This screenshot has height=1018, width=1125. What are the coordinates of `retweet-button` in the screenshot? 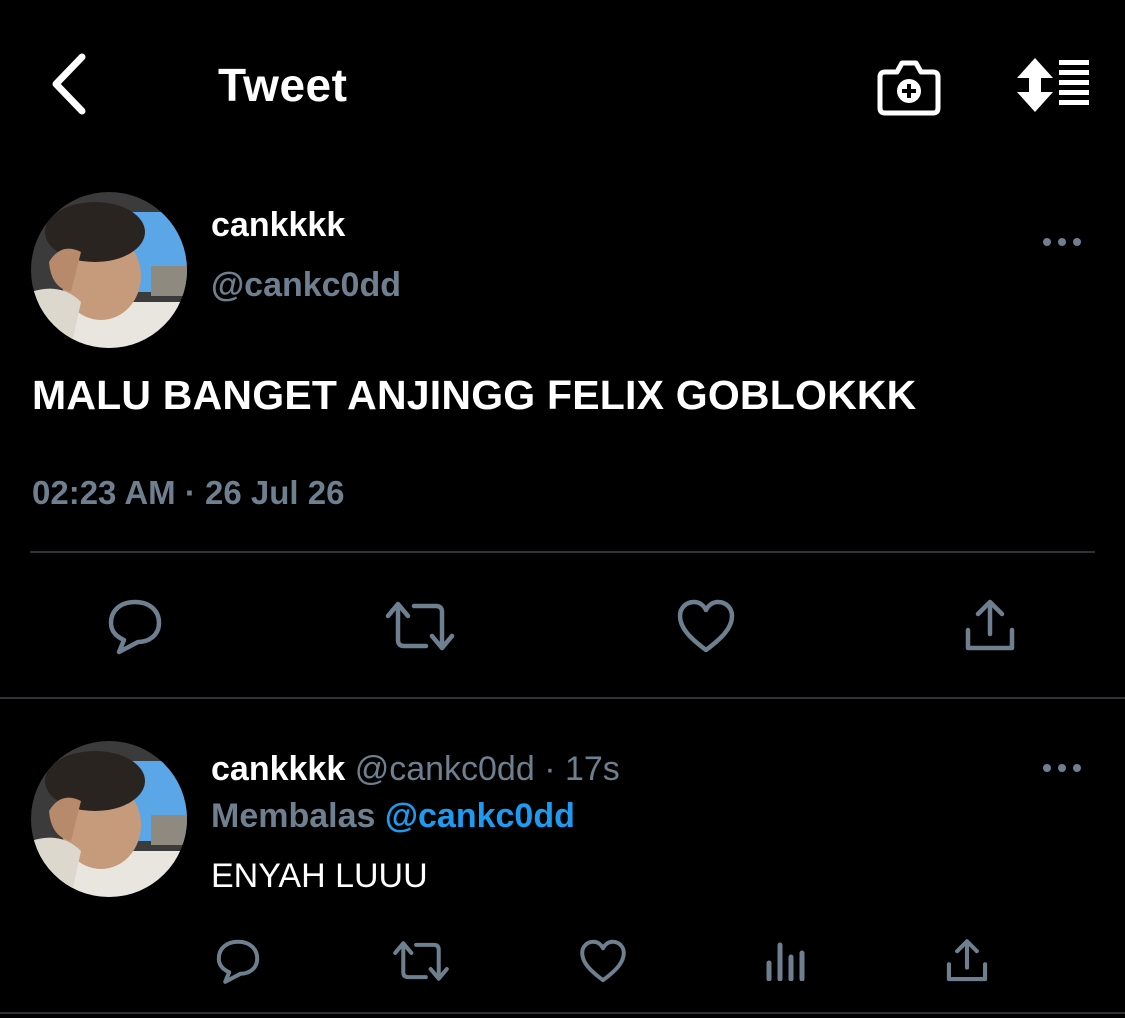 It's located at (420, 626).